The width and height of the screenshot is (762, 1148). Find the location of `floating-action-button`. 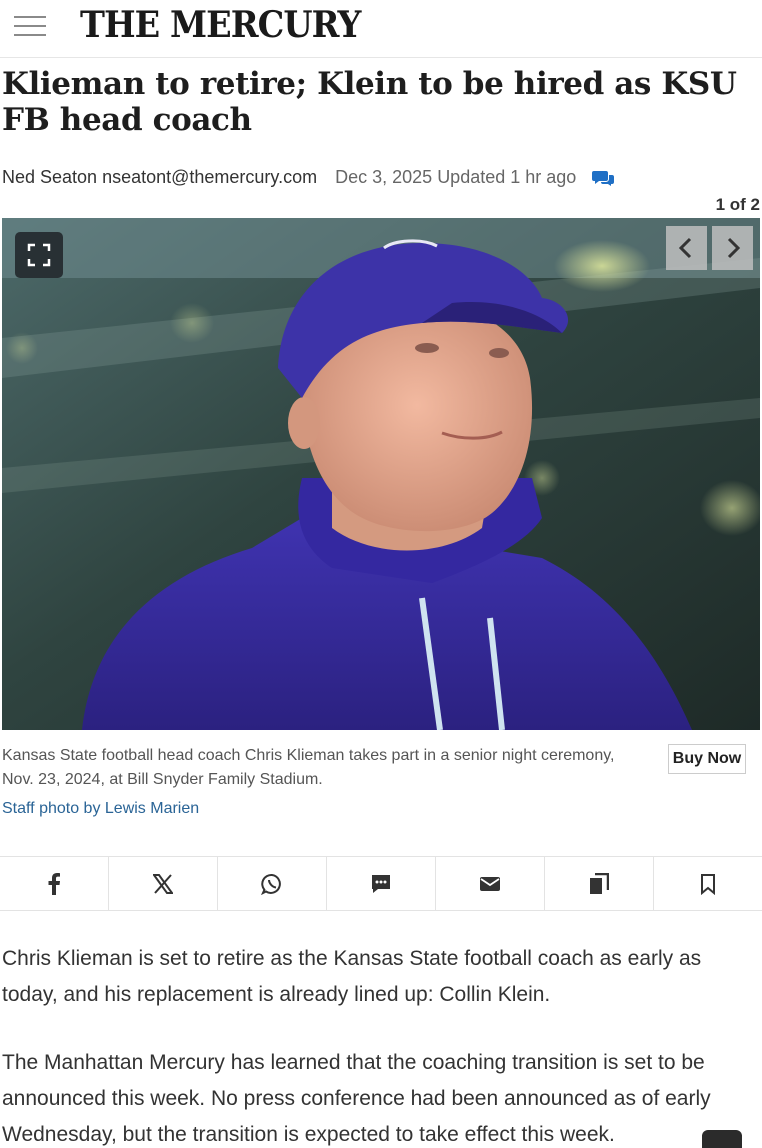

floating-action-button is located at coordinates (722, 1139).